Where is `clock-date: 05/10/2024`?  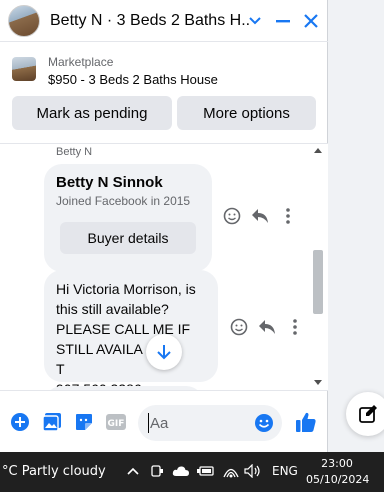 clock-date: 05/10/2024 is located at coordinates (338, 479).